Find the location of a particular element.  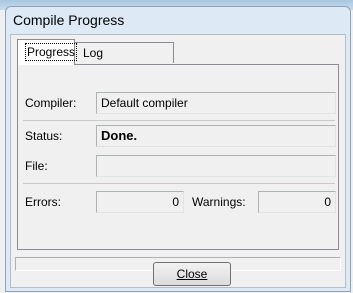

status-field: Done. is located at coordinates (216, 136).